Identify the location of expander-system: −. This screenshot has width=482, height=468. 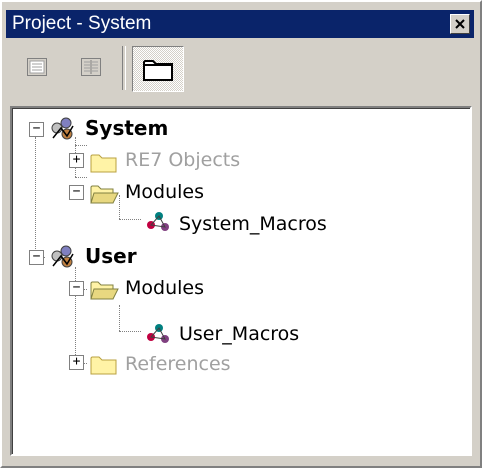
(36, 129).